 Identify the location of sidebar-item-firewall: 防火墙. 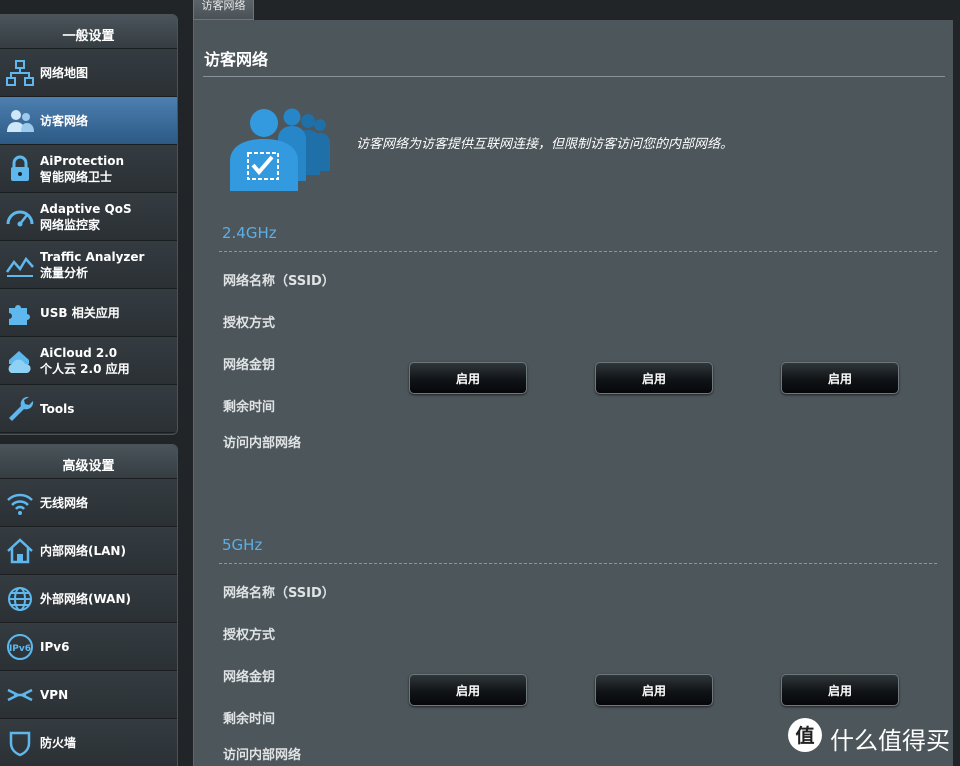
(88, 742).